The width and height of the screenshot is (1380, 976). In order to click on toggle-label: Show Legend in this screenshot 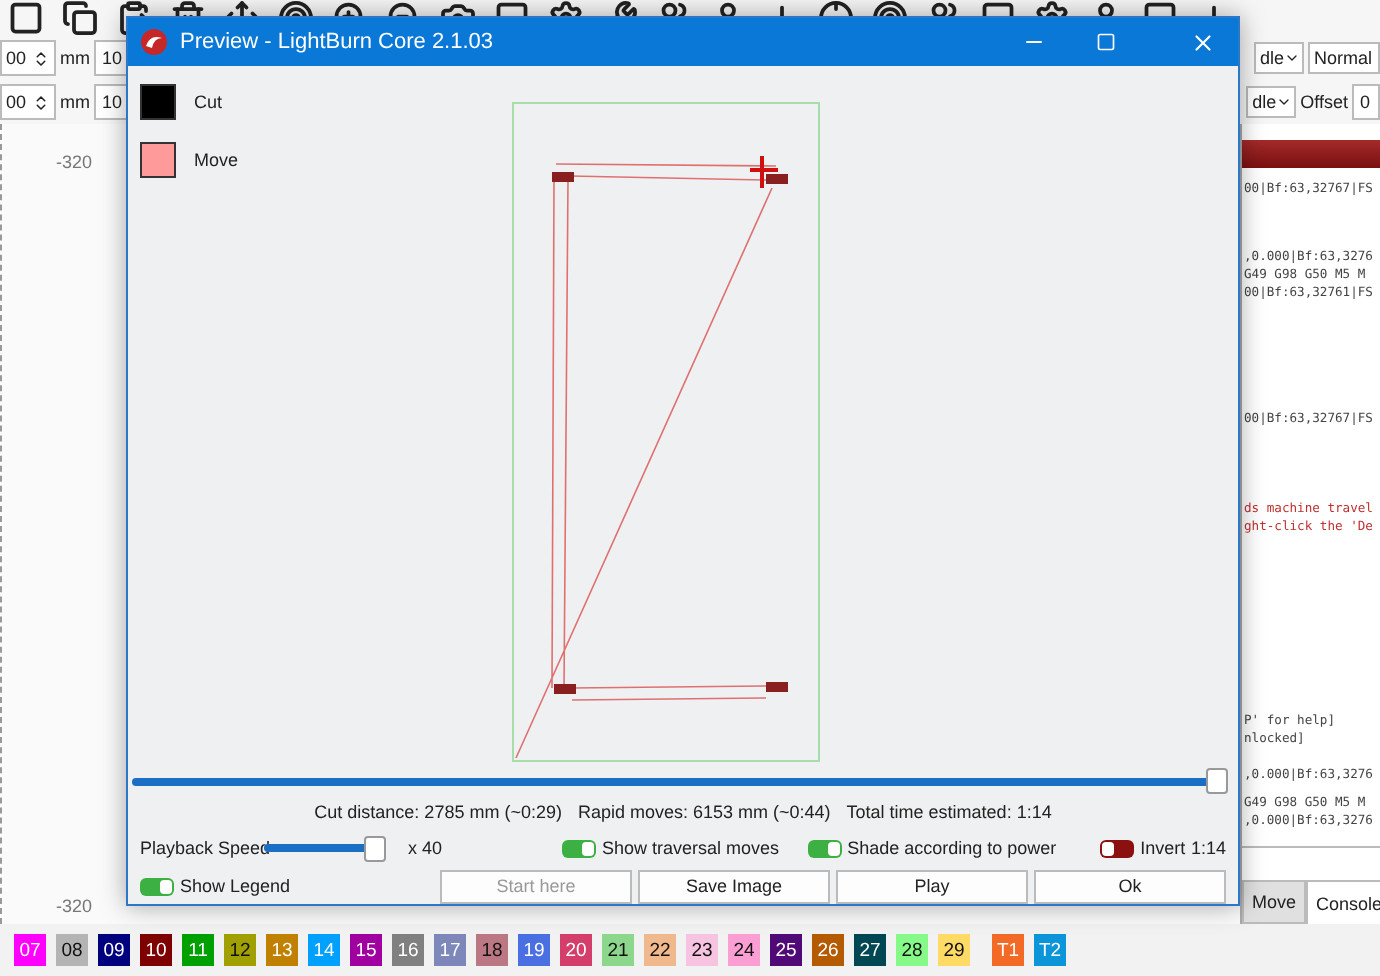, I will do `click(235, 886)`.